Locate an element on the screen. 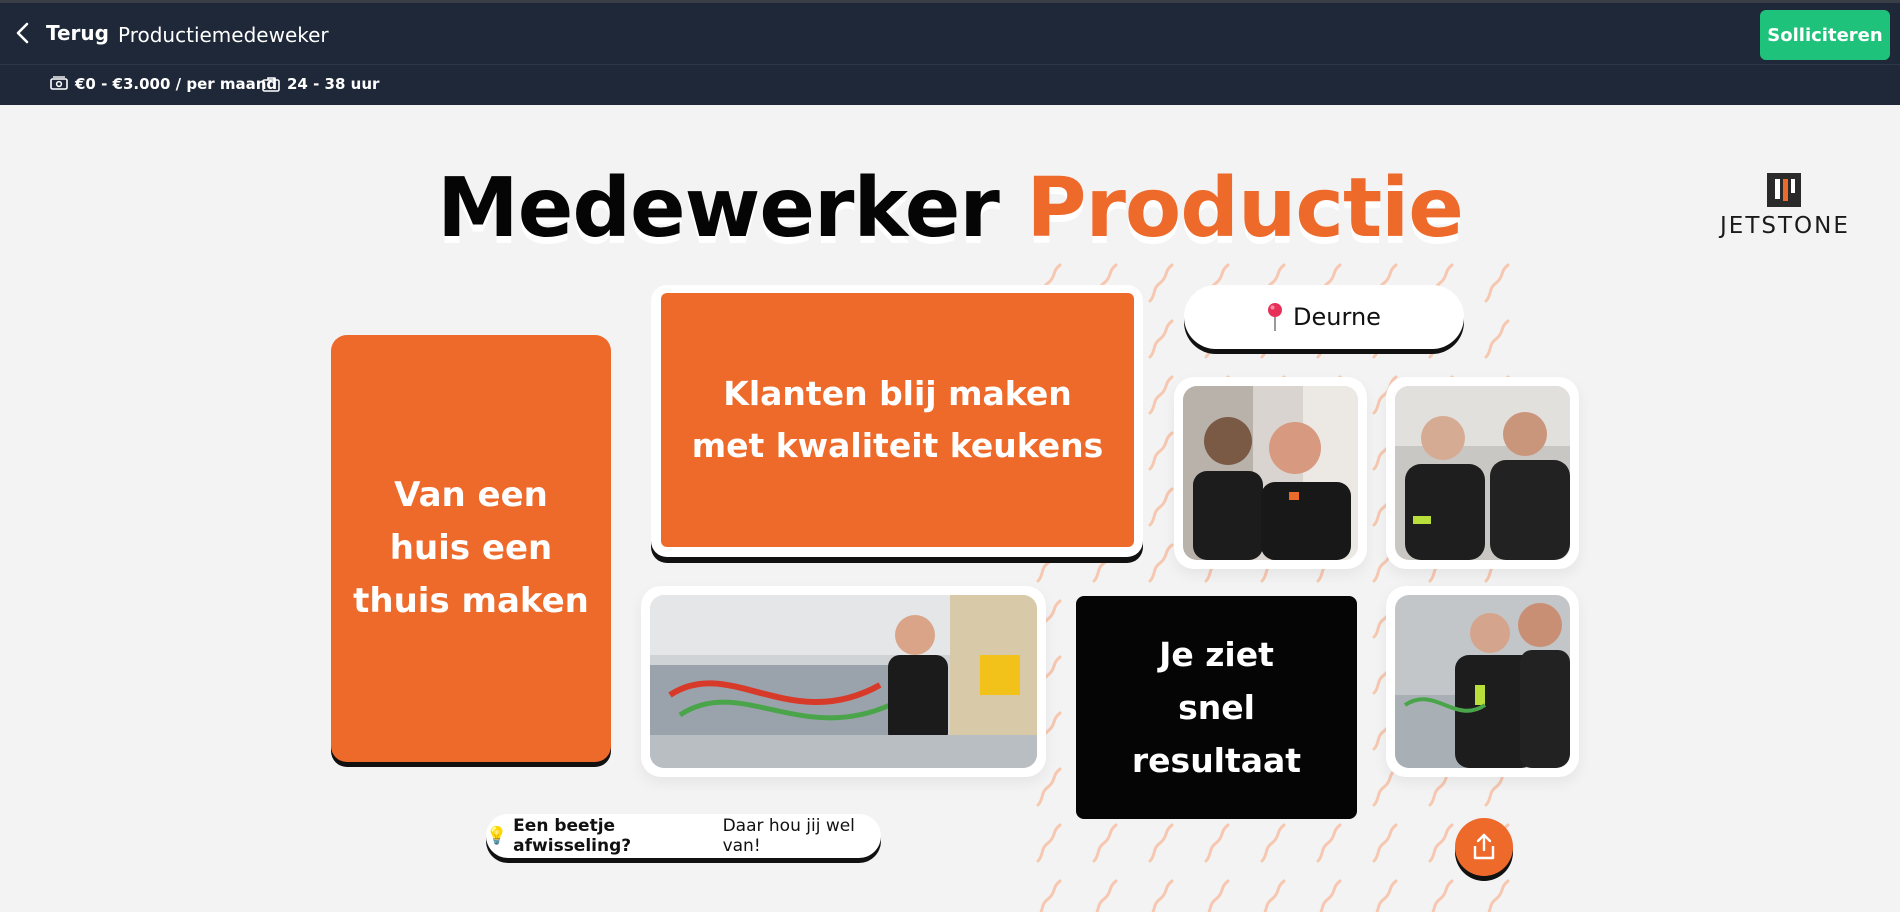 The height and width of the screenshot is (912, 1900). tip-bold-text: Een beetje afwisseling? is located at coordinates (572, 836).